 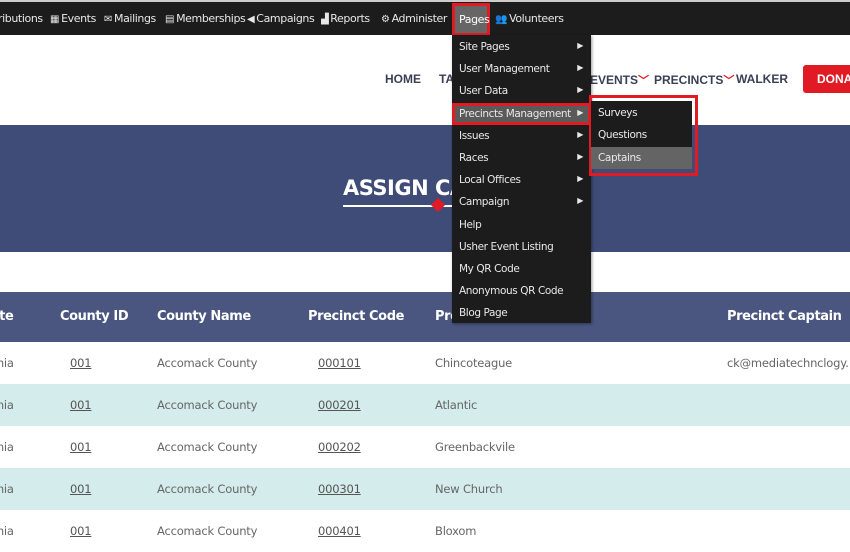 I want to click on menu-item-help: Help, so click(x=521, y=225).